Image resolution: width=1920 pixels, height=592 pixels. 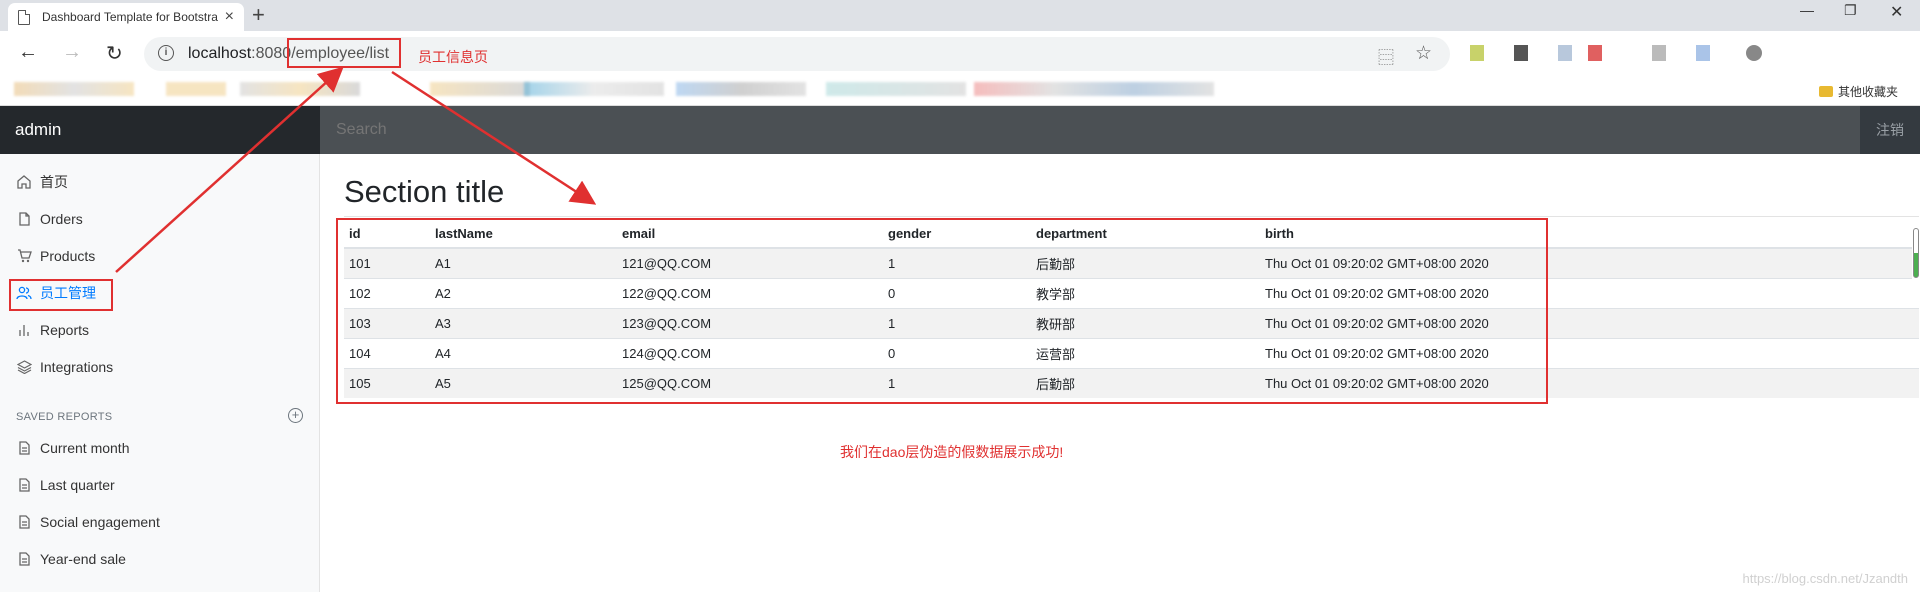 I want to click on annotation-arrows, so click(x=356, y=169).